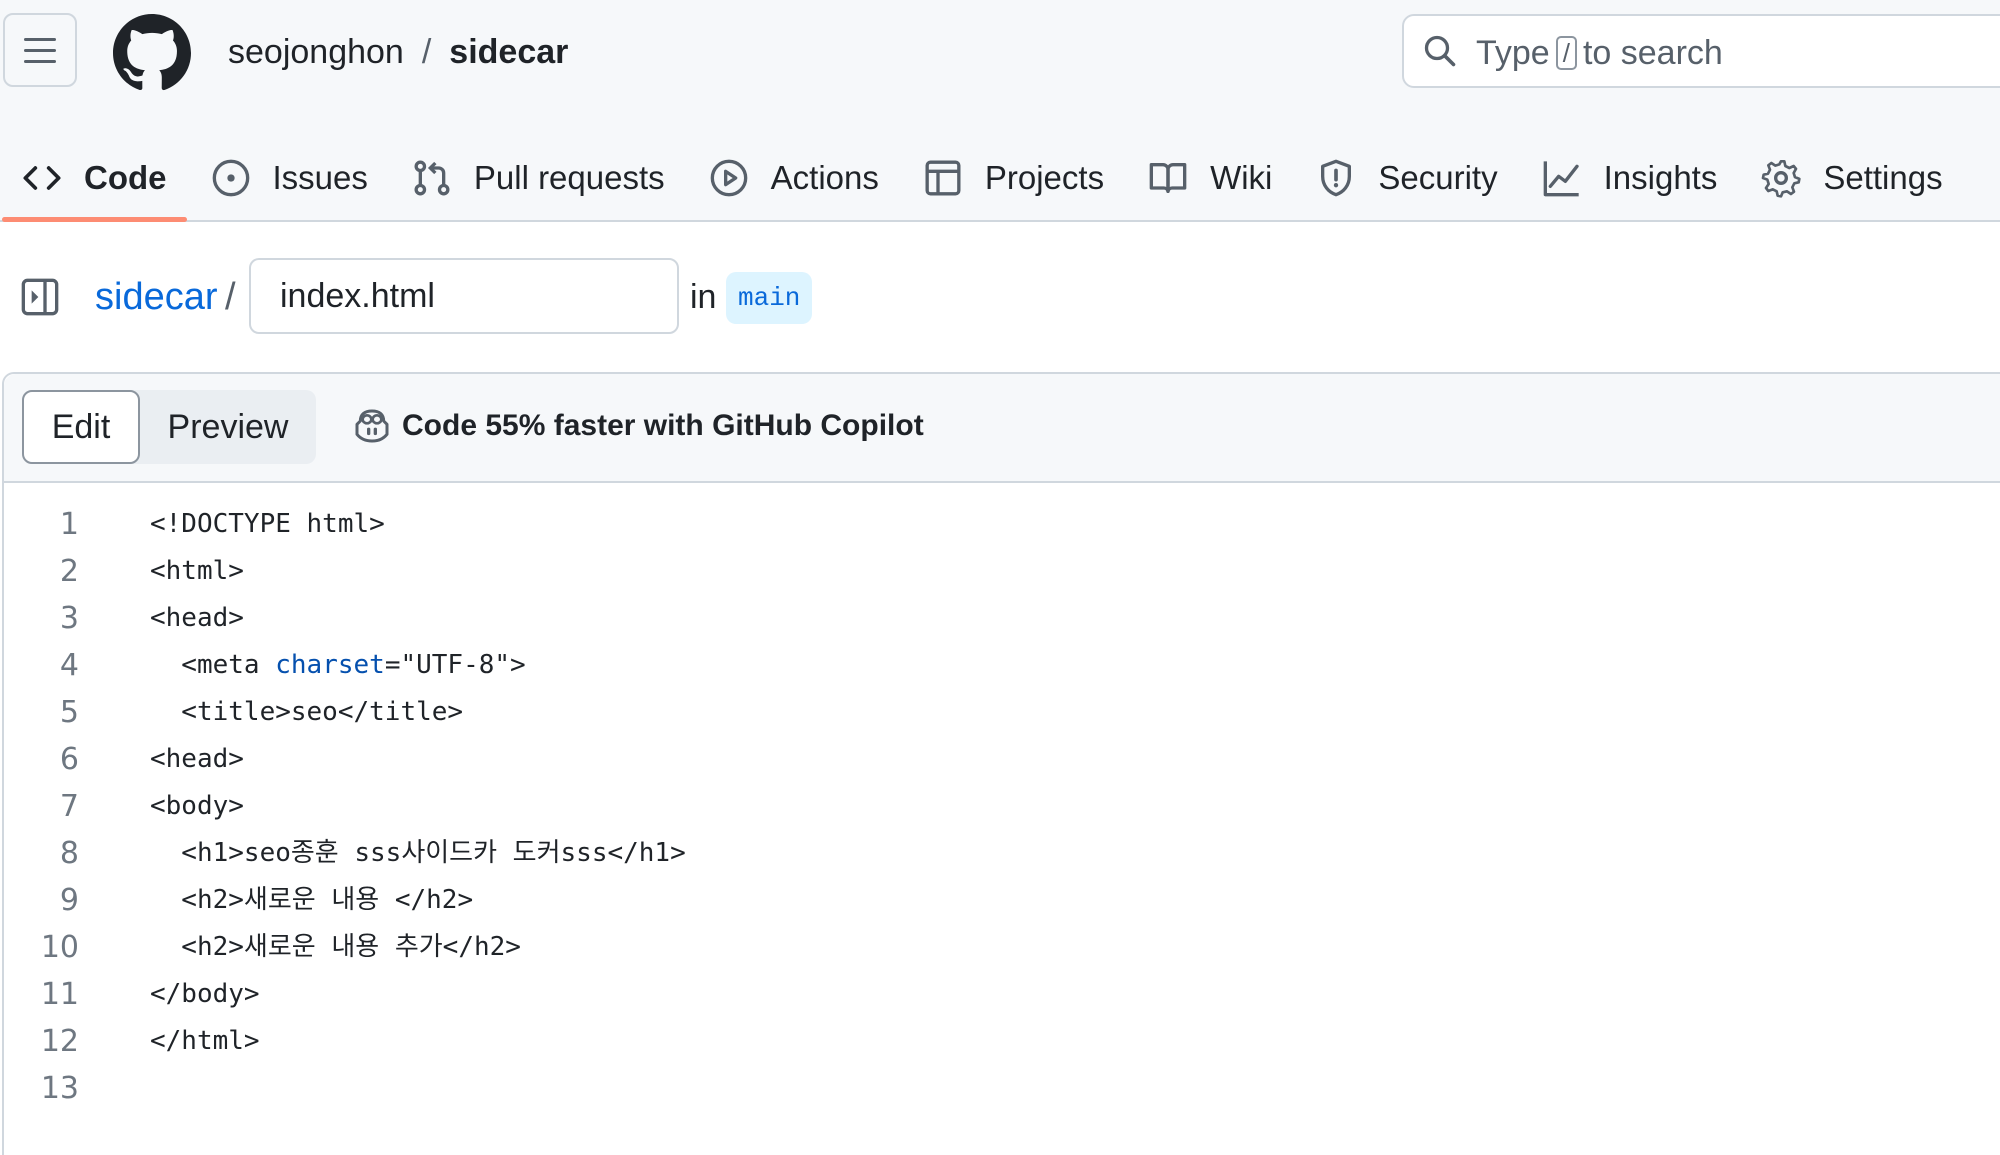  What do you see at coordinates (1660, 177) in the screenshot?
I see `tab-label: Insights` at bounding box center [1660, 177].